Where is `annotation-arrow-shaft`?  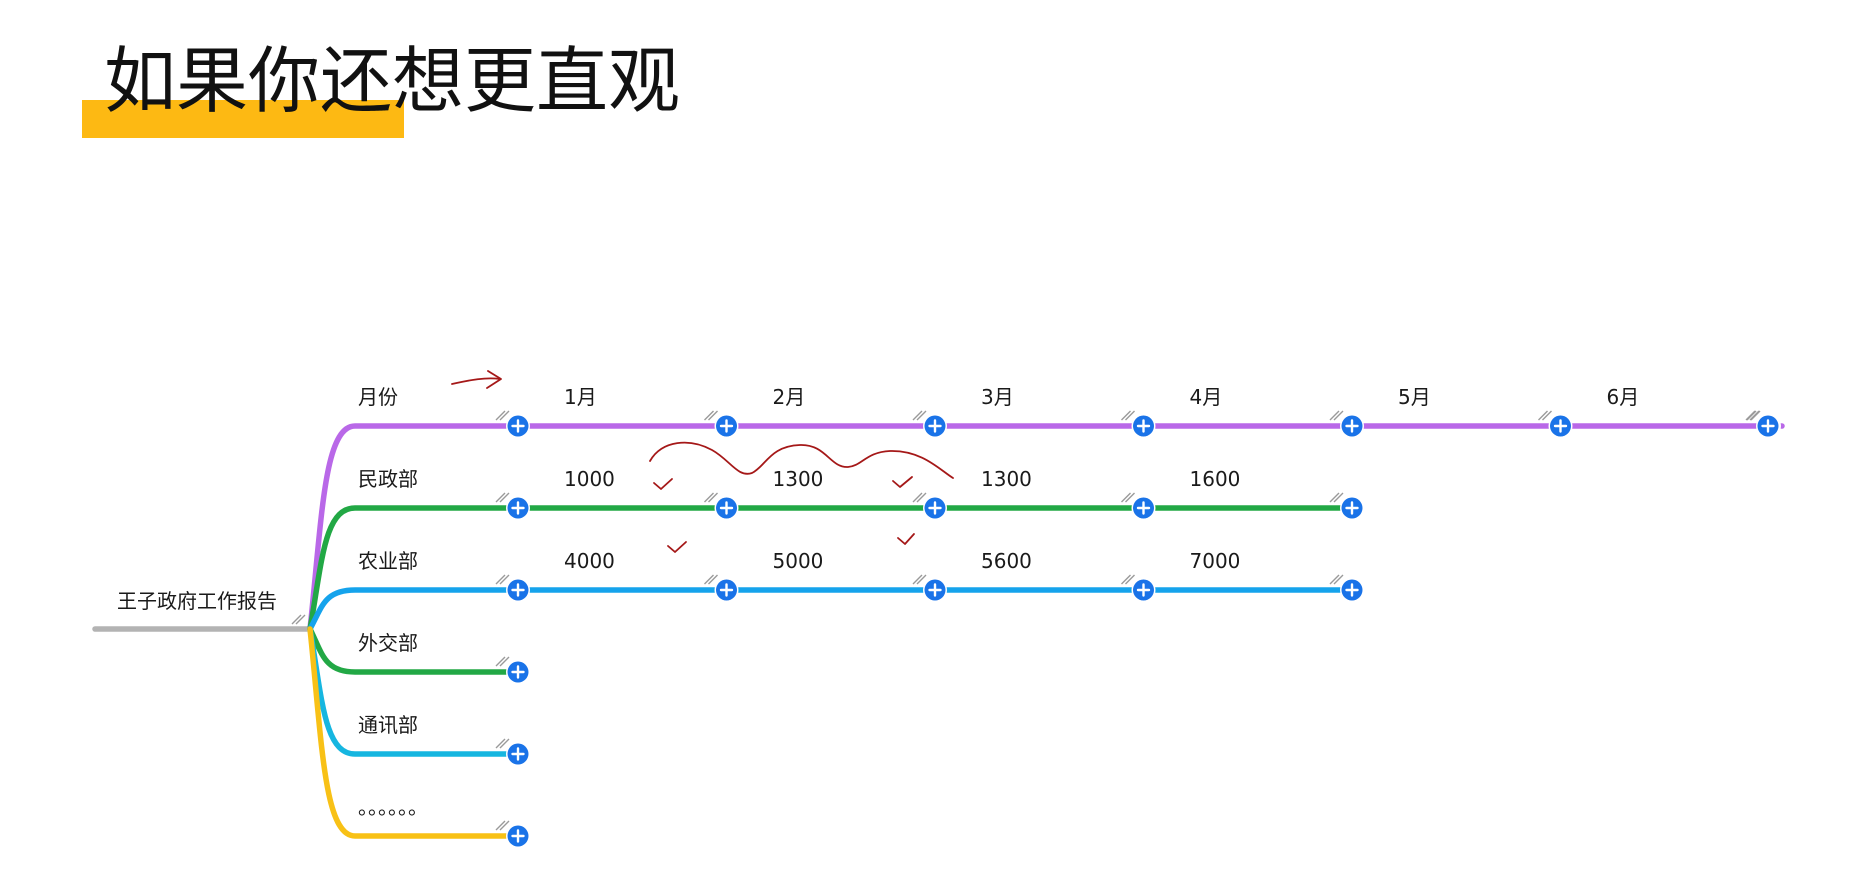
annotation-arrow-shaft is located at coordinates (476, 381).